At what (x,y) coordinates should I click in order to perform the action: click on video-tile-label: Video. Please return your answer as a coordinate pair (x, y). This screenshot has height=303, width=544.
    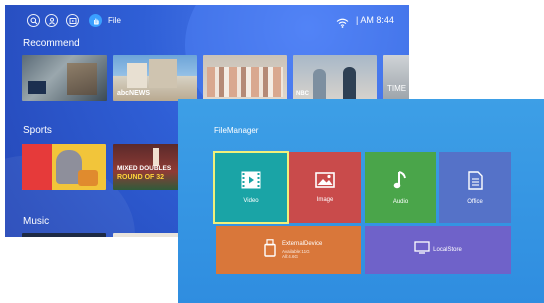
    Looking at the image, I should click on (251, 201).